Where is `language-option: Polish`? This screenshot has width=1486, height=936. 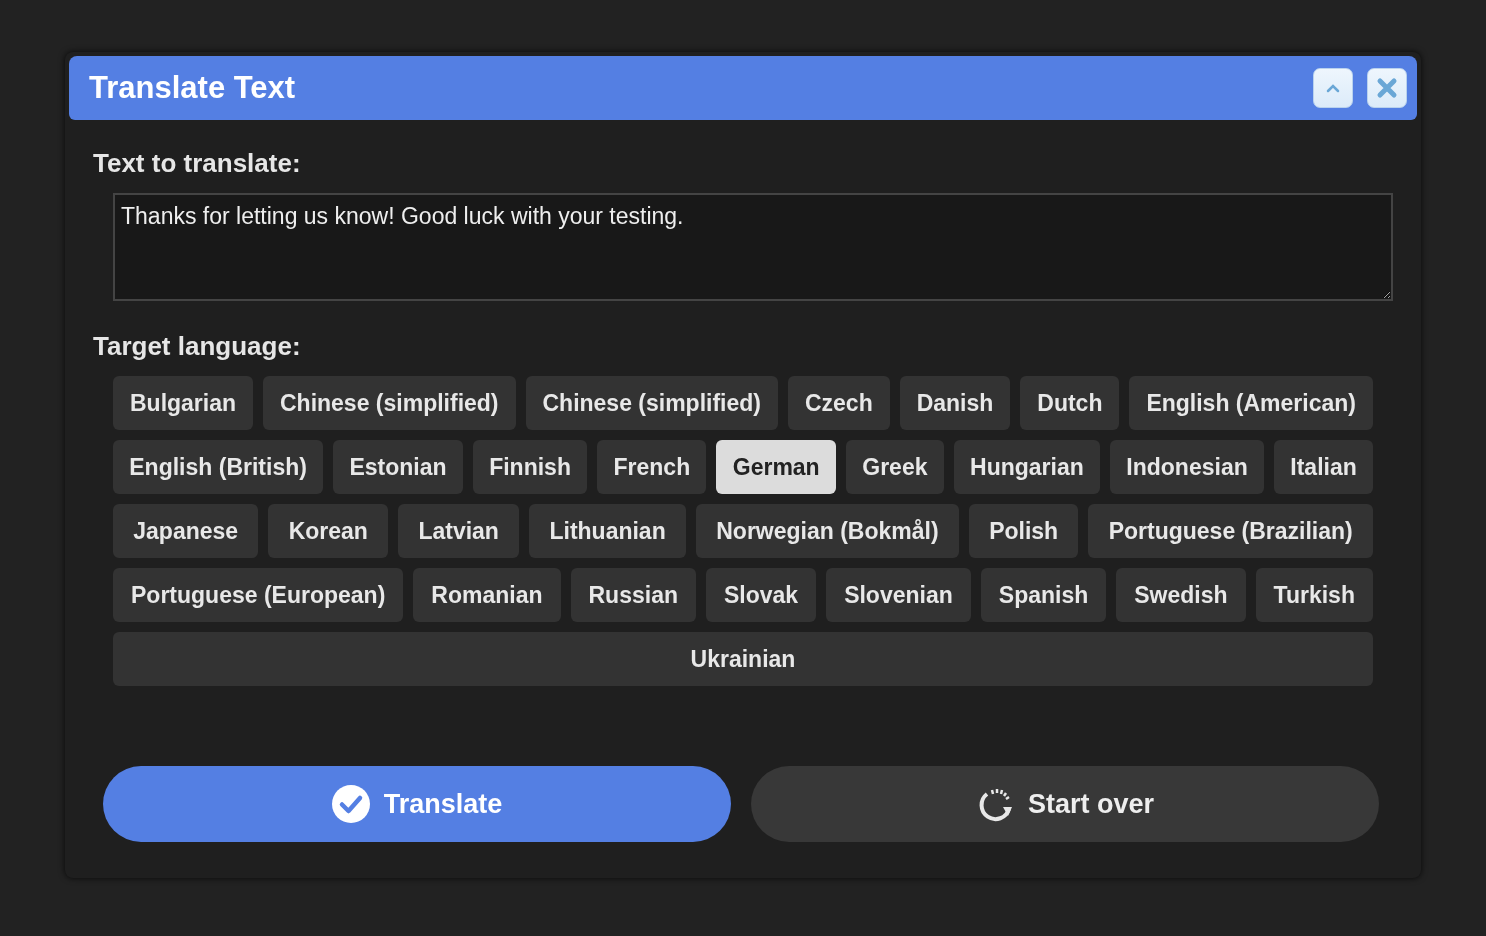
language-option: Polish is located at coordinates (1023, 531).